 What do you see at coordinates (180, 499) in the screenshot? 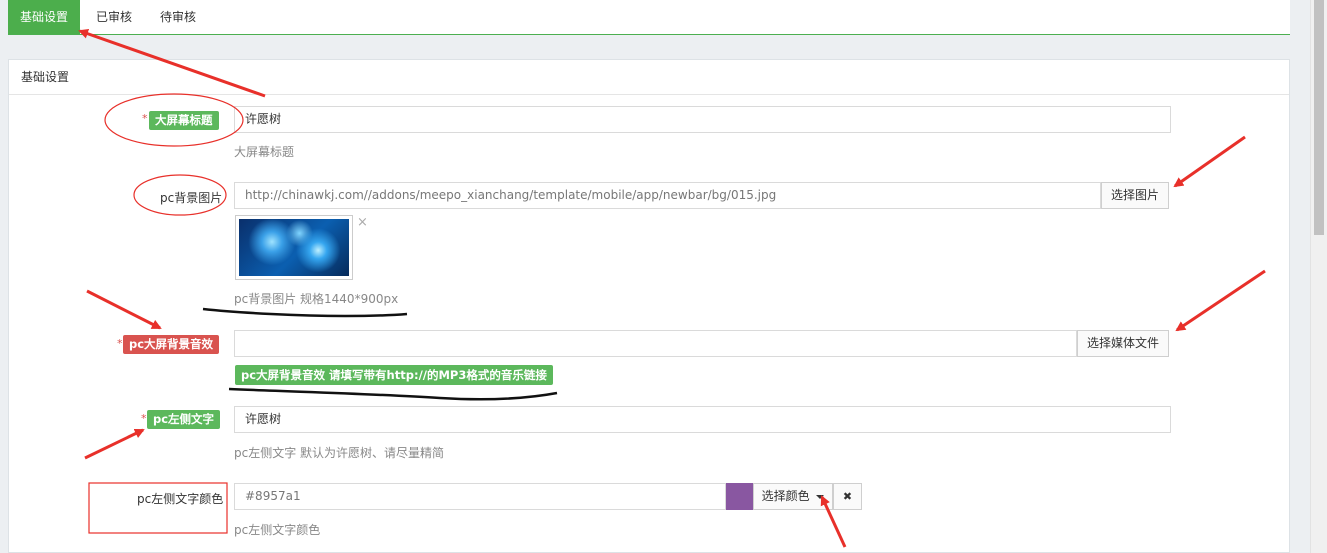
I see `pc-left-color-label: pc左侧文字颜色` at bounding box center [180, 499].